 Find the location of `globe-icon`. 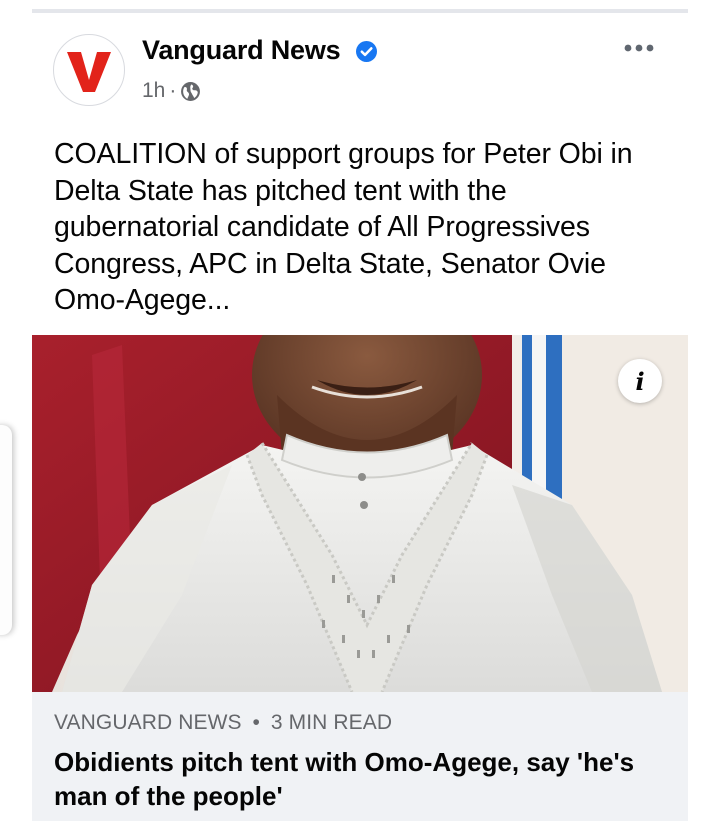

globe-icon is located at coordinates (191, 91).